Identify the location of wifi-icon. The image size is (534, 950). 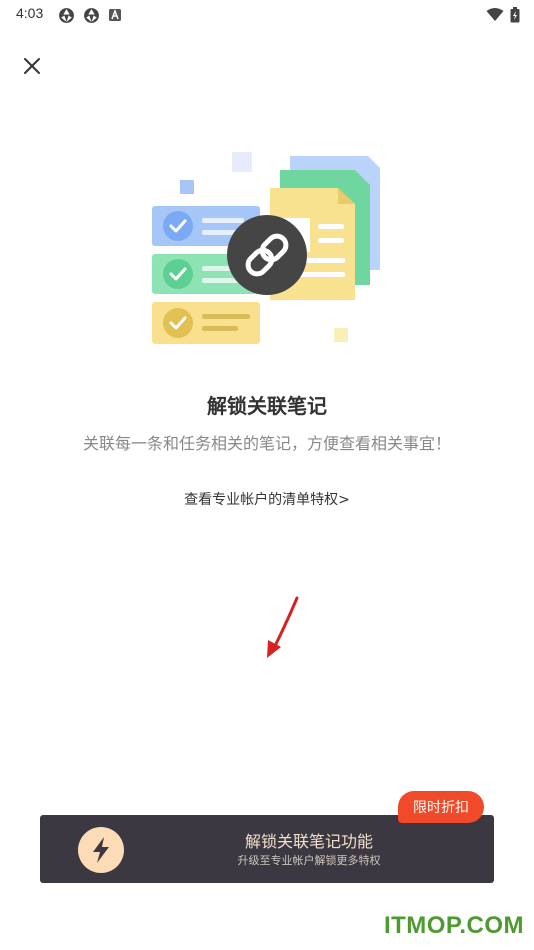
(495, 14).